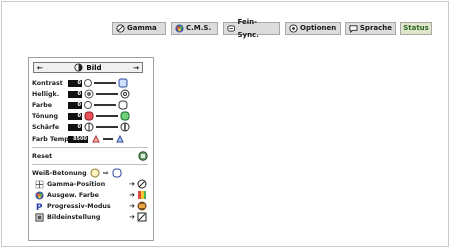 The width and height of the screenshot is (450, 248). I want to click on tab-label: Gamma, so click(142, 28).